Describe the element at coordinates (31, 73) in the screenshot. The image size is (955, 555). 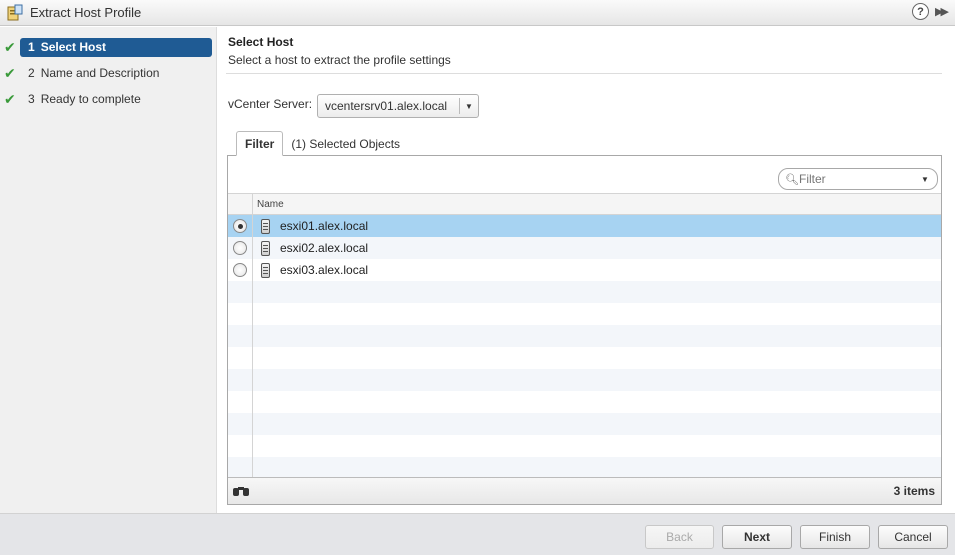
I see `step-number: 2` at that location.